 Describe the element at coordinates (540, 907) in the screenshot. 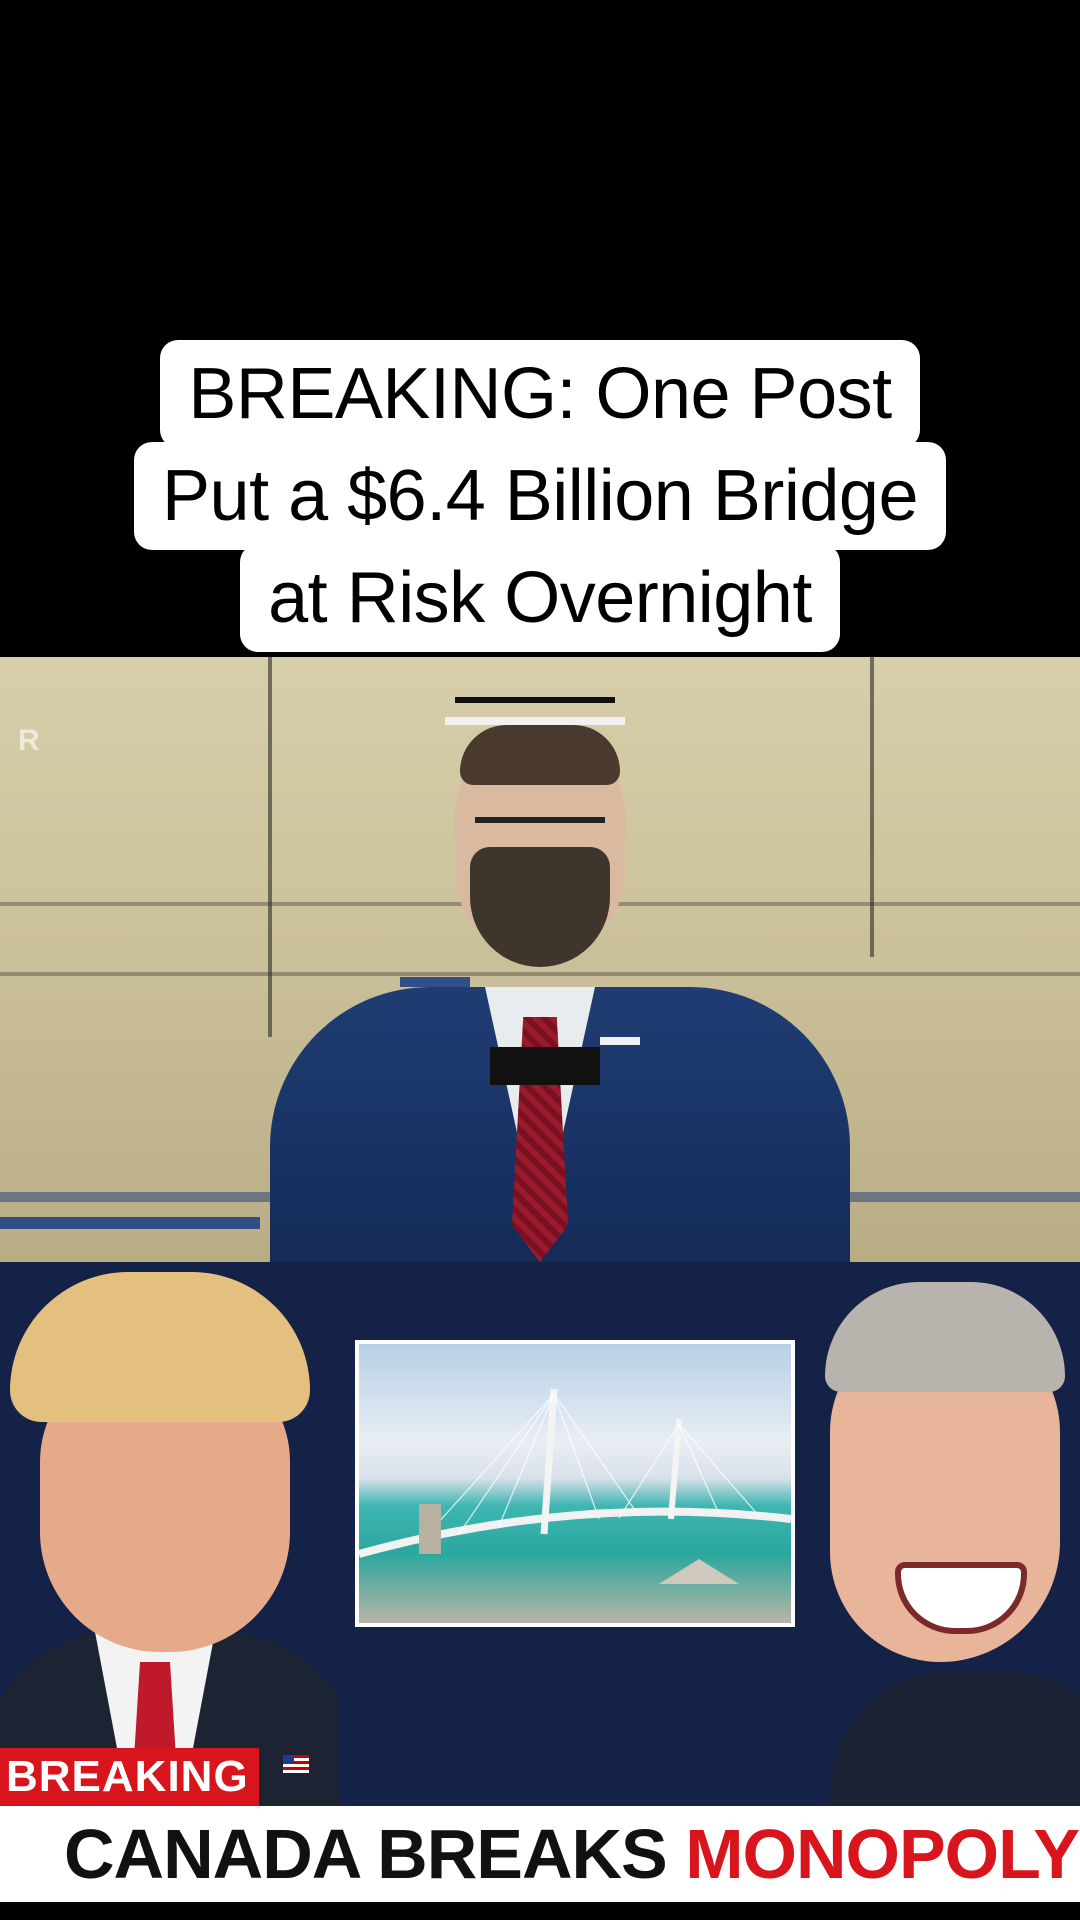

I see `anchor-beard` at that location.